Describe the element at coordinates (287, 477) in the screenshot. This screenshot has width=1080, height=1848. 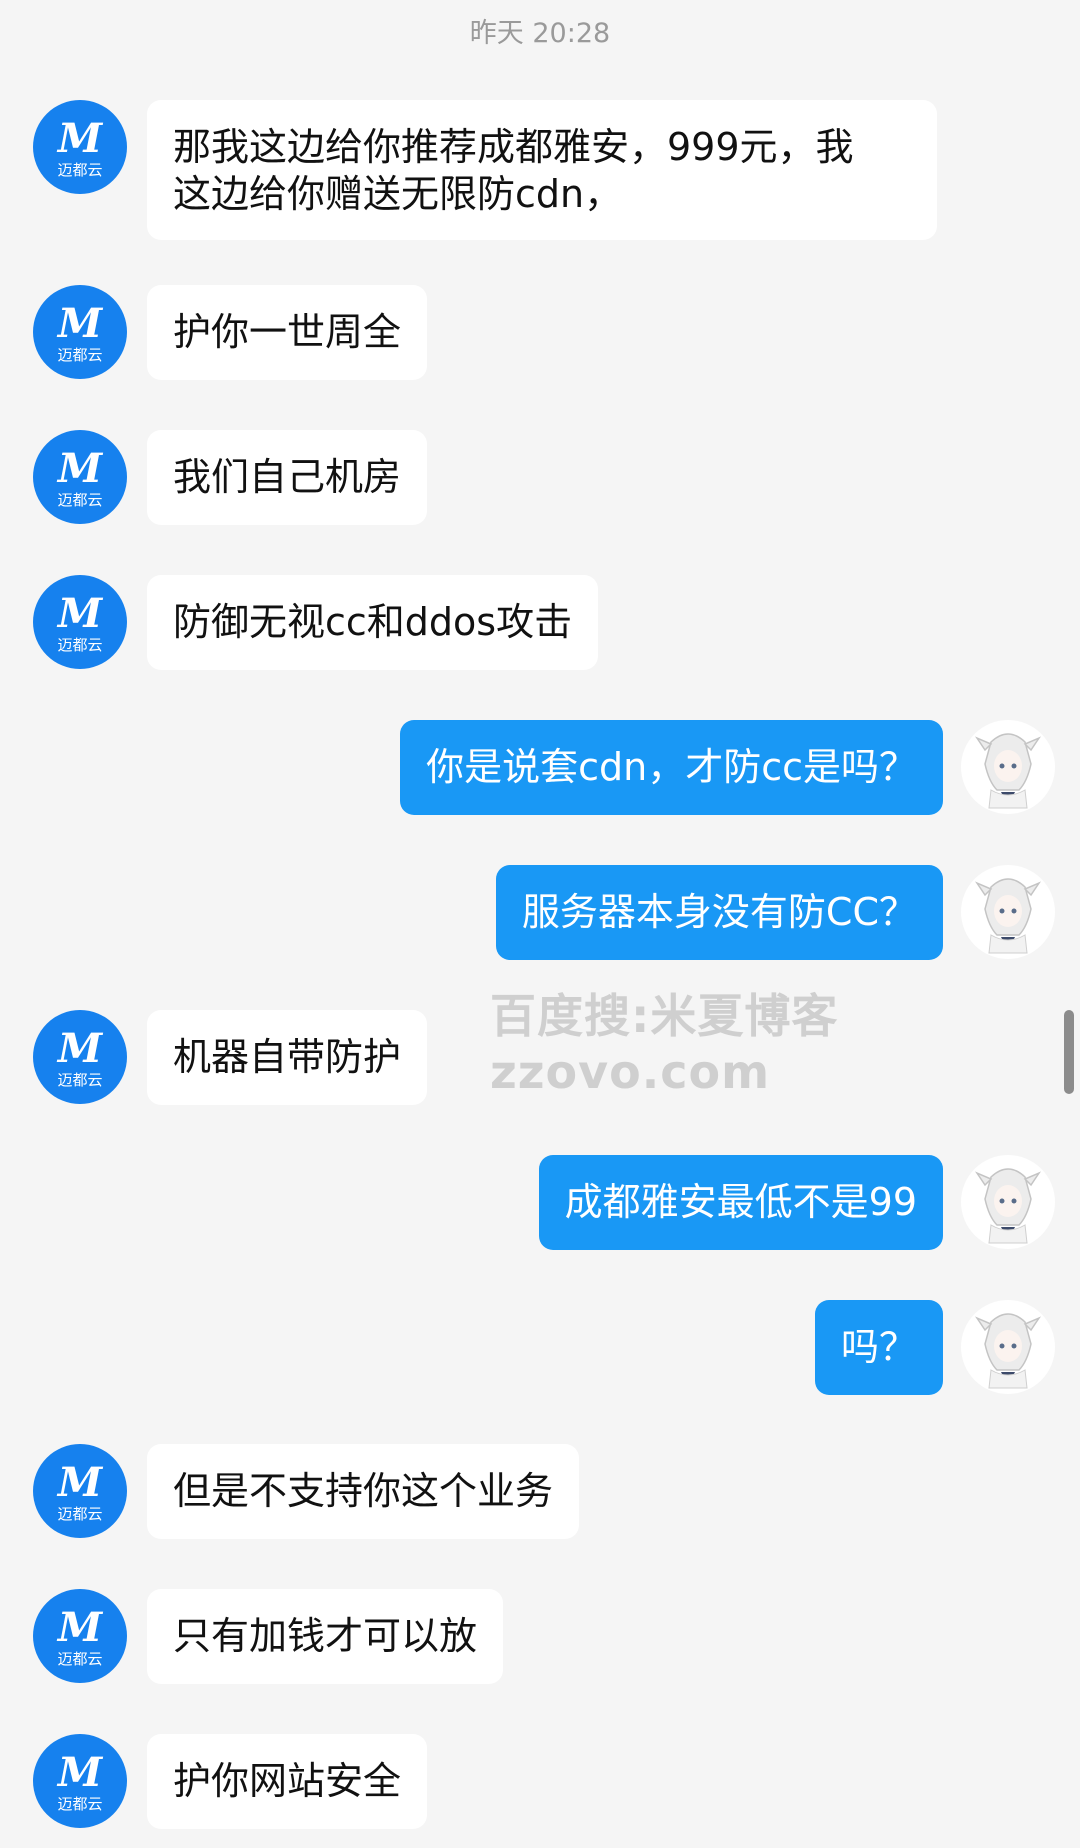
I see `message-bubble: 我们自己机房` at that location.